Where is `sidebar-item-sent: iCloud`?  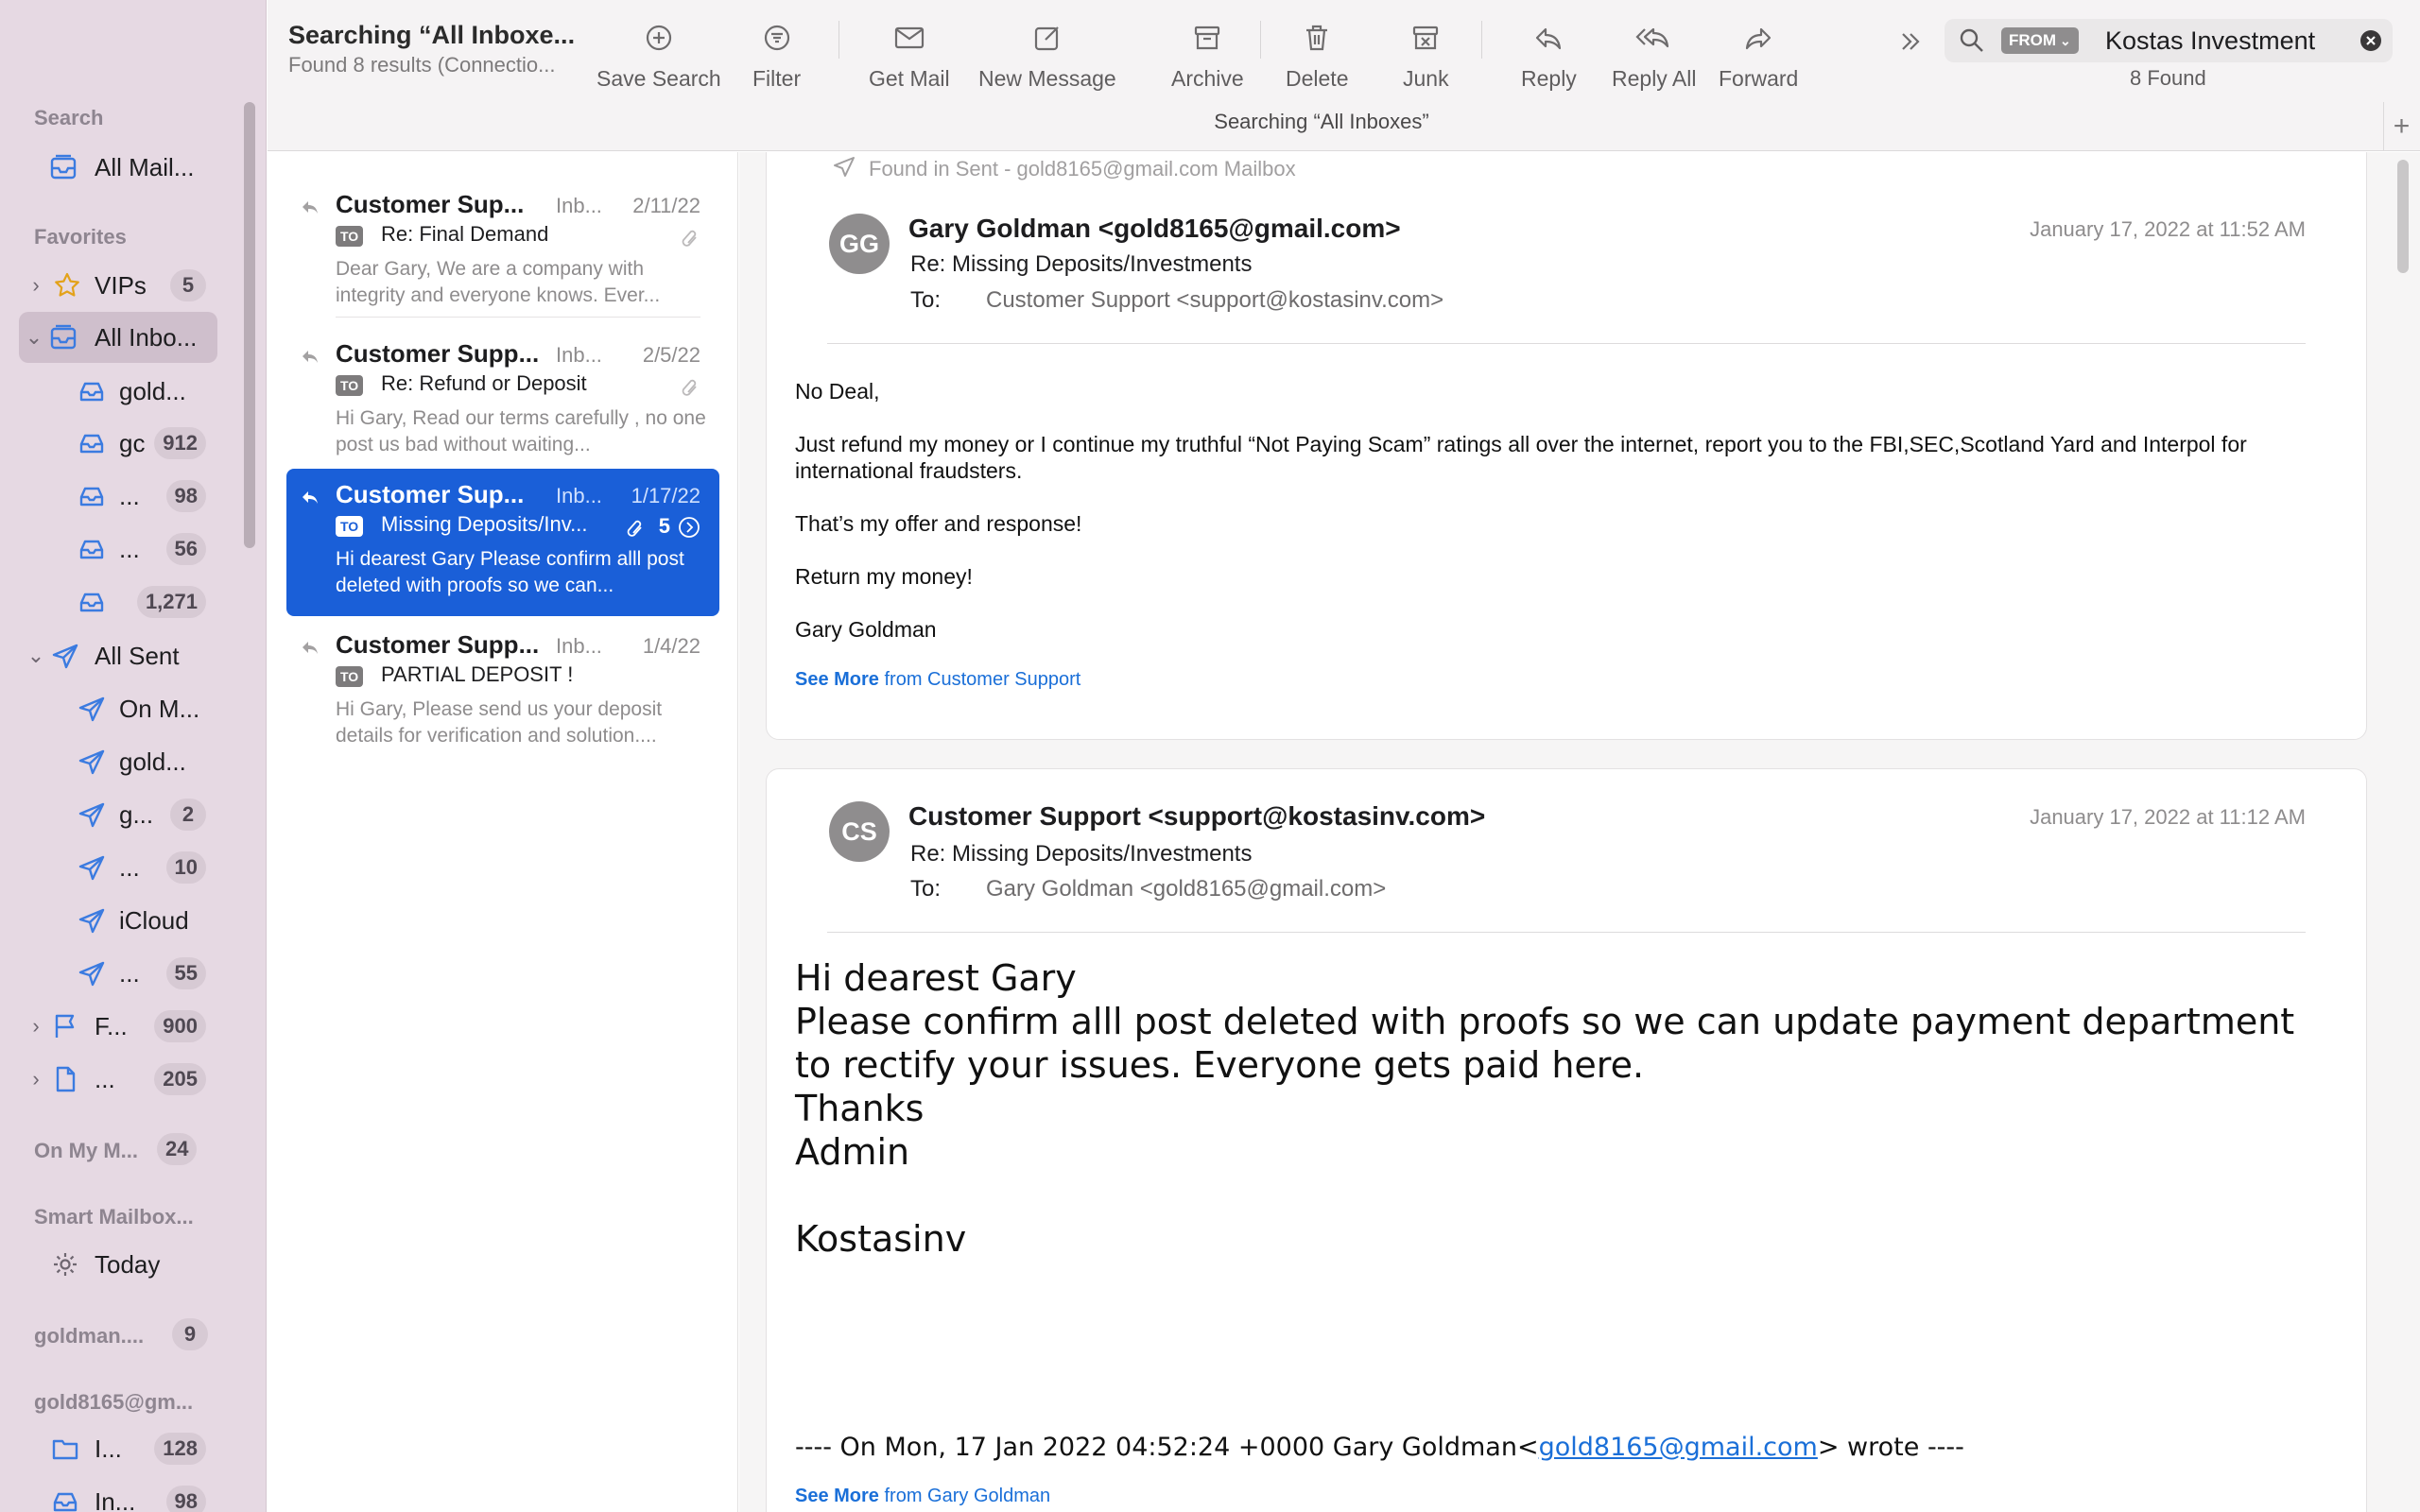
sidebar-item-sent: iCloud is located at coordinates (108, 920).